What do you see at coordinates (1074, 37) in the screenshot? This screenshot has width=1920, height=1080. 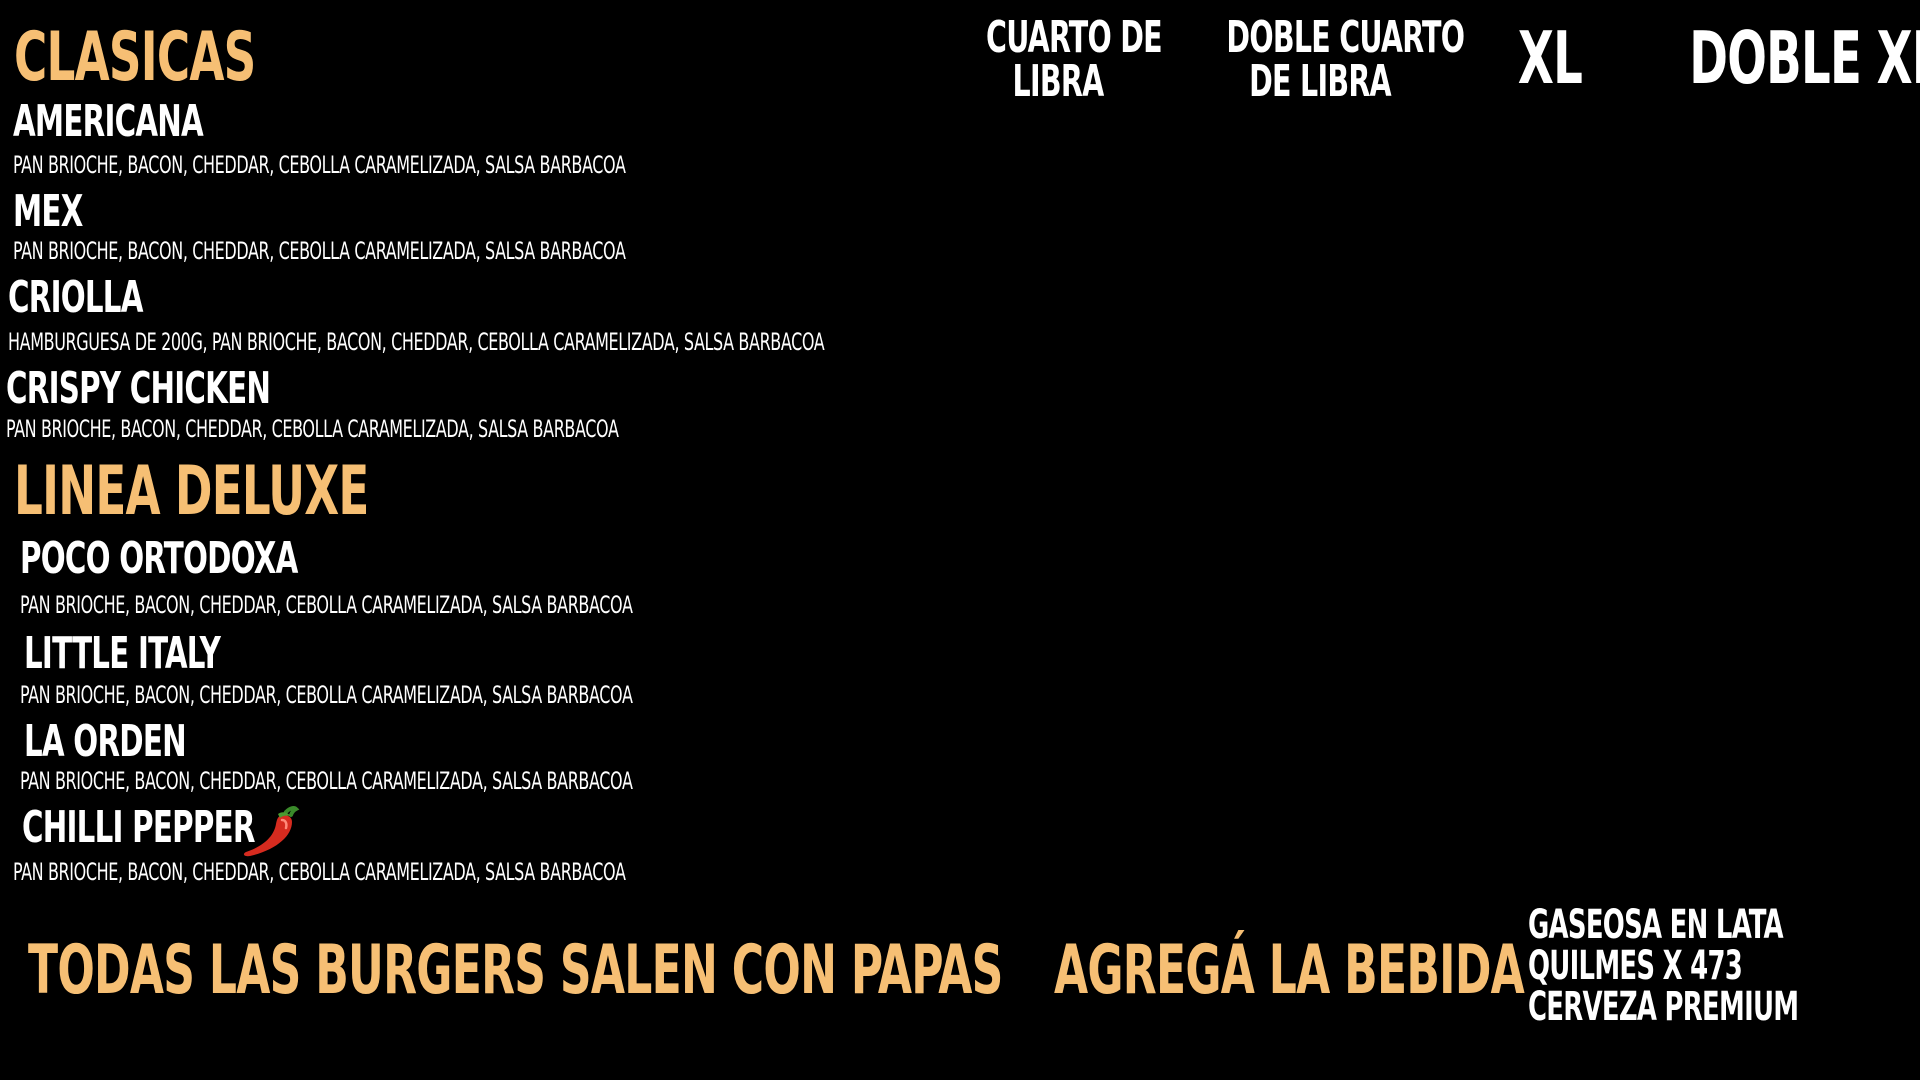 I see `size-header-line: Cuarto de` at bounding box center [1074, 37].